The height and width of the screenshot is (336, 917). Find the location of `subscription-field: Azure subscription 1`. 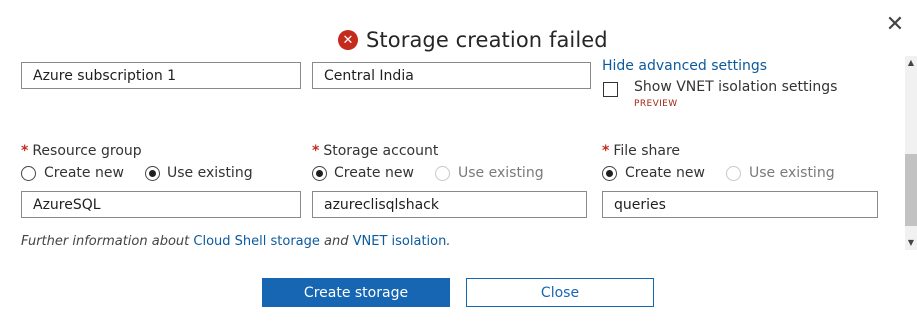

subscription-field: Azure subscription 1 is located at coordinates (161, 75).